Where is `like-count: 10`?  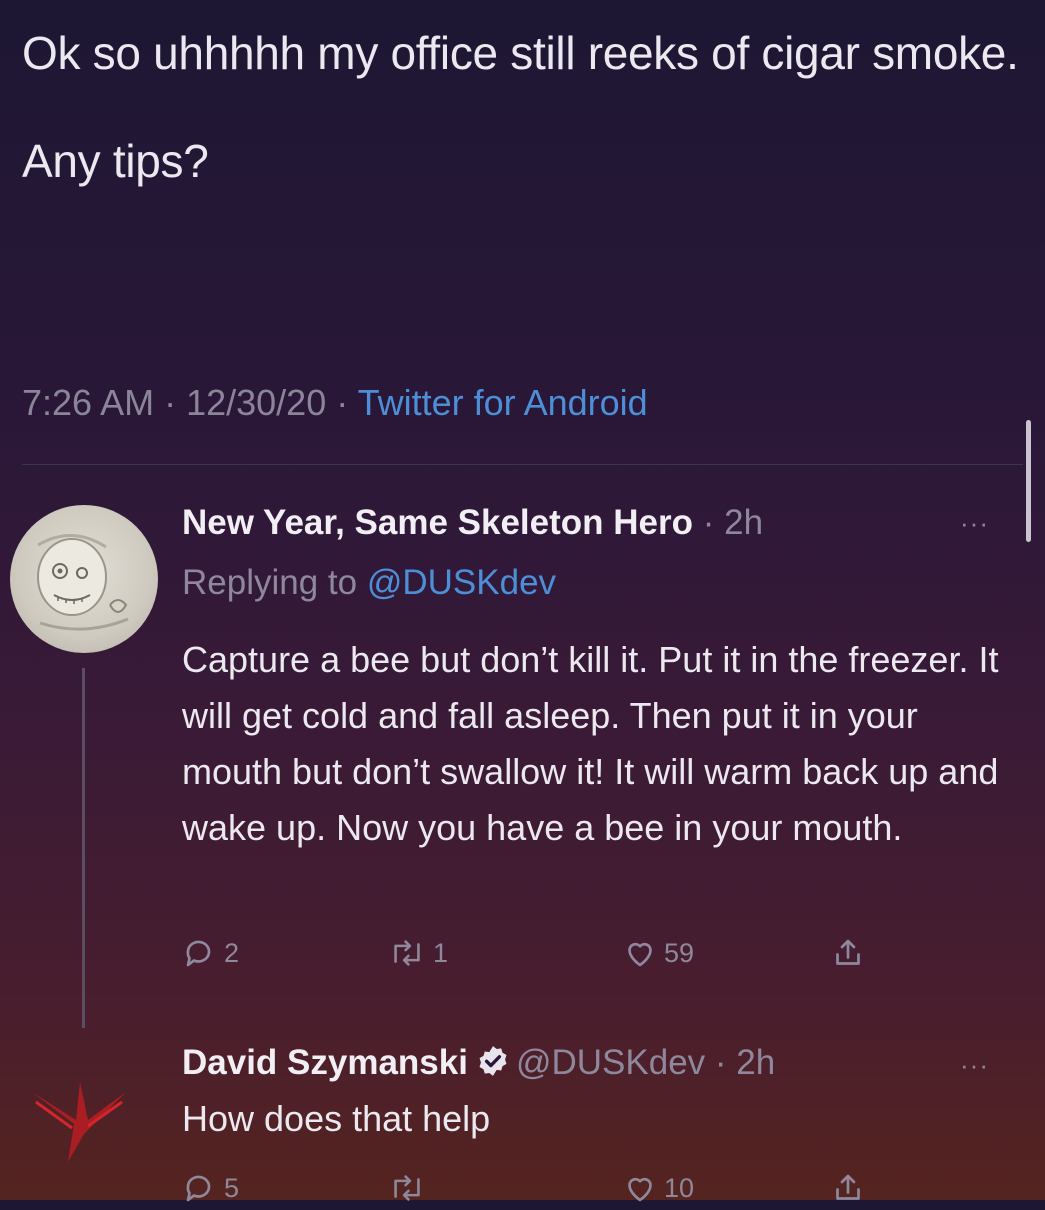
like-count: 10 is located at coordinates (679, 1187).